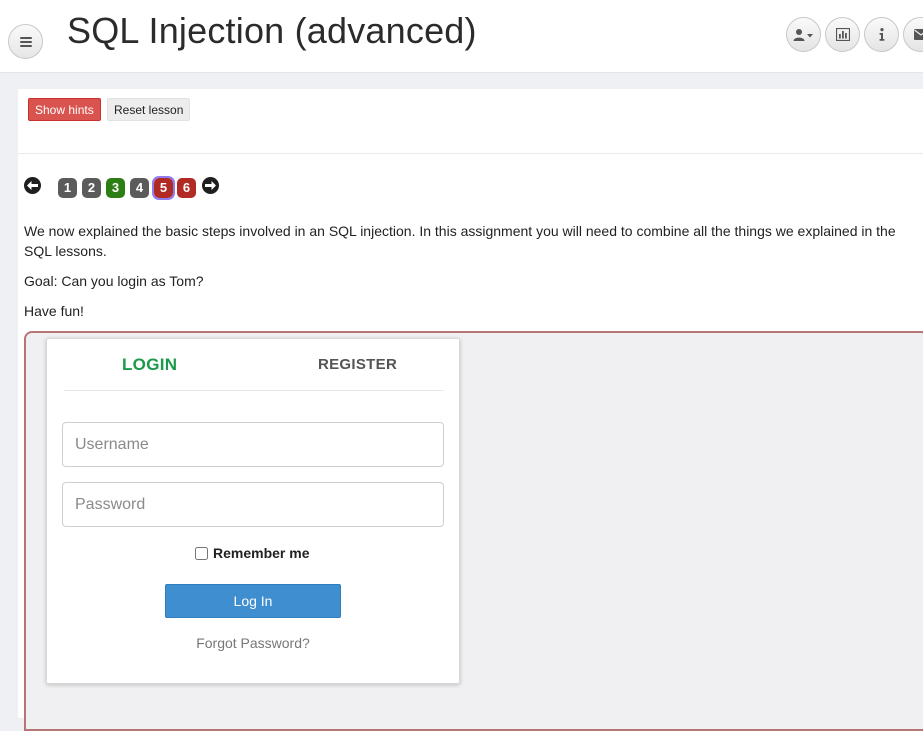 The image size is (923, 731). I want to click on about-button, so click(881, 34).